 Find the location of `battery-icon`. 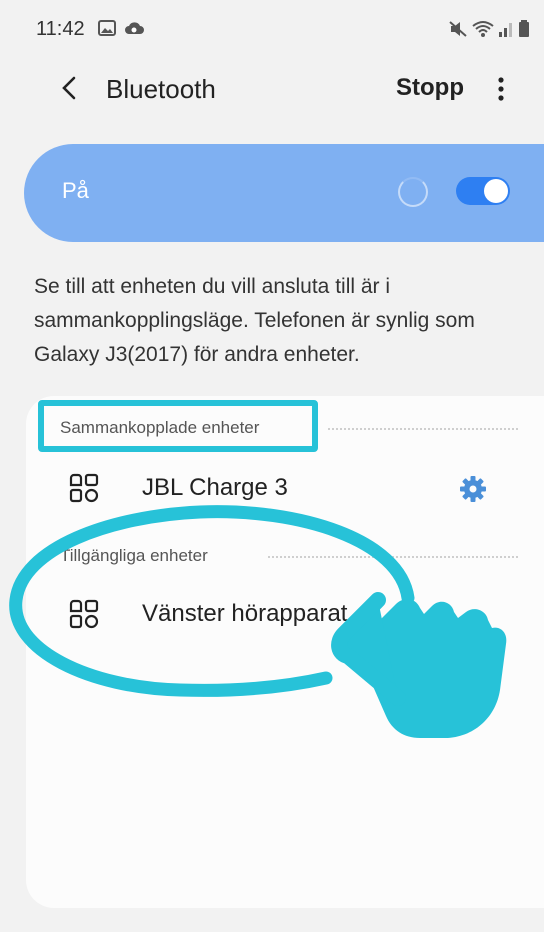

battery-icon is located at coordinates (524, 28).